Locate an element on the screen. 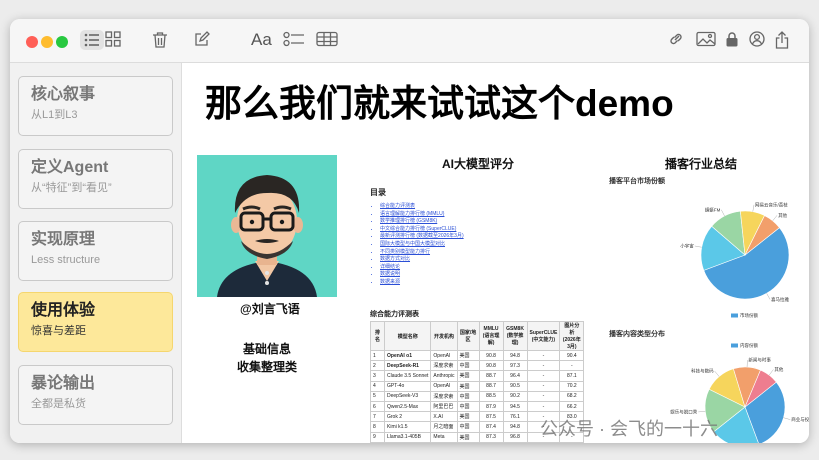 This screenshot has height=460, width=819. checklist-button is located at coordinates (294, 39).